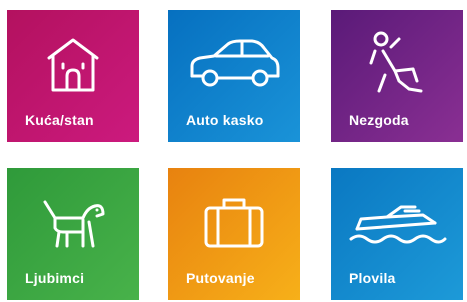 The height and width of the screenshot is (302, 467). I want to click on tile-plovila: Plovila, so click(397, 234).